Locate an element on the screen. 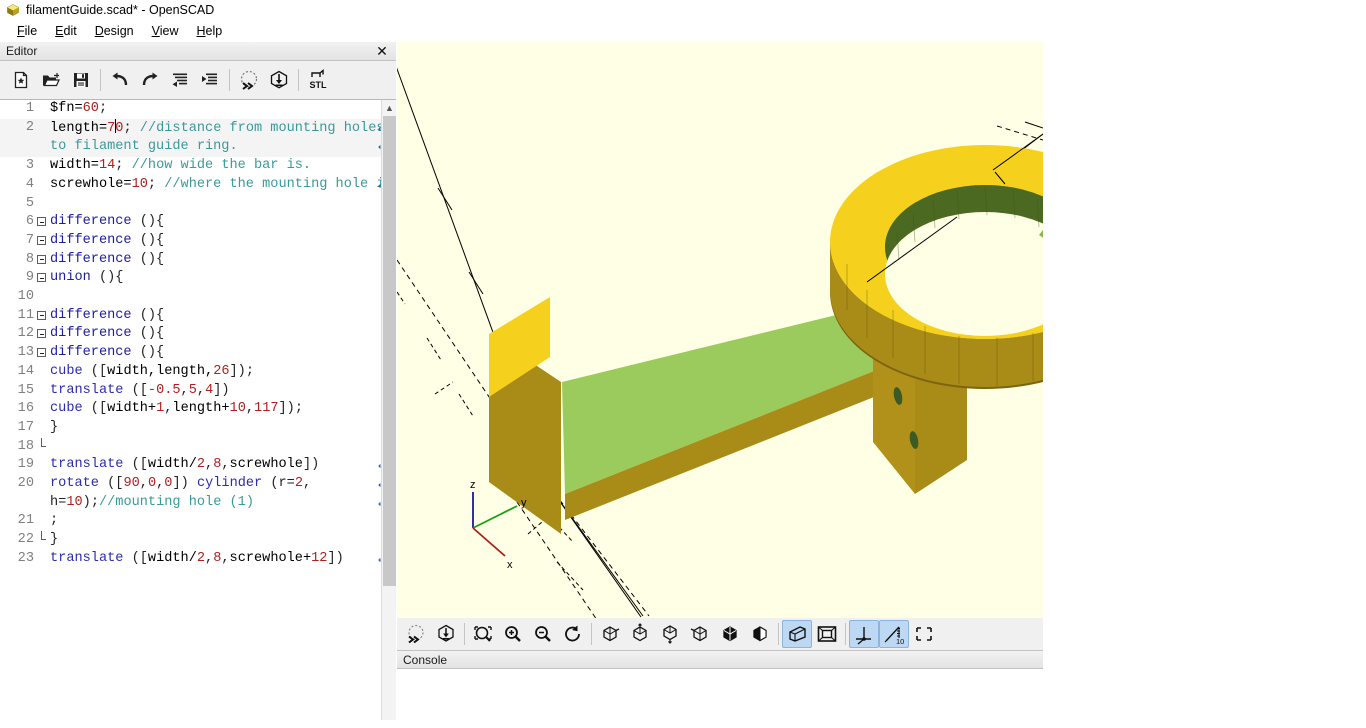 The width and height of the screenshot is (1366, 728). code-line: 18 is located at coordinates (198, 447).